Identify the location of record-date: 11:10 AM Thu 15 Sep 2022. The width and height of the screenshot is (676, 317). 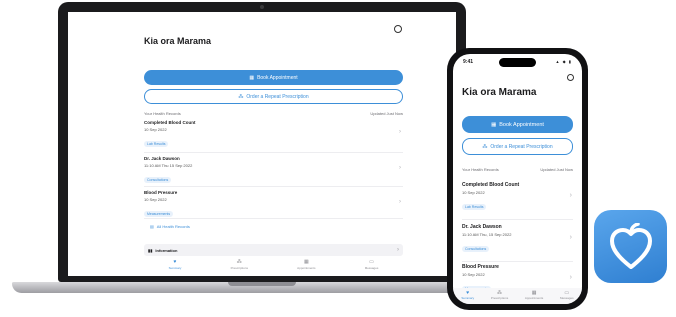
(168, 165).